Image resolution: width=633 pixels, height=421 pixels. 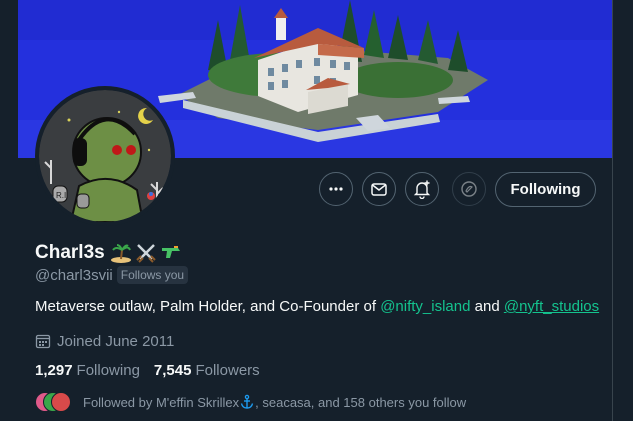 I want to click on follows-you-badge: Follows you, so click(x=152, y=275).